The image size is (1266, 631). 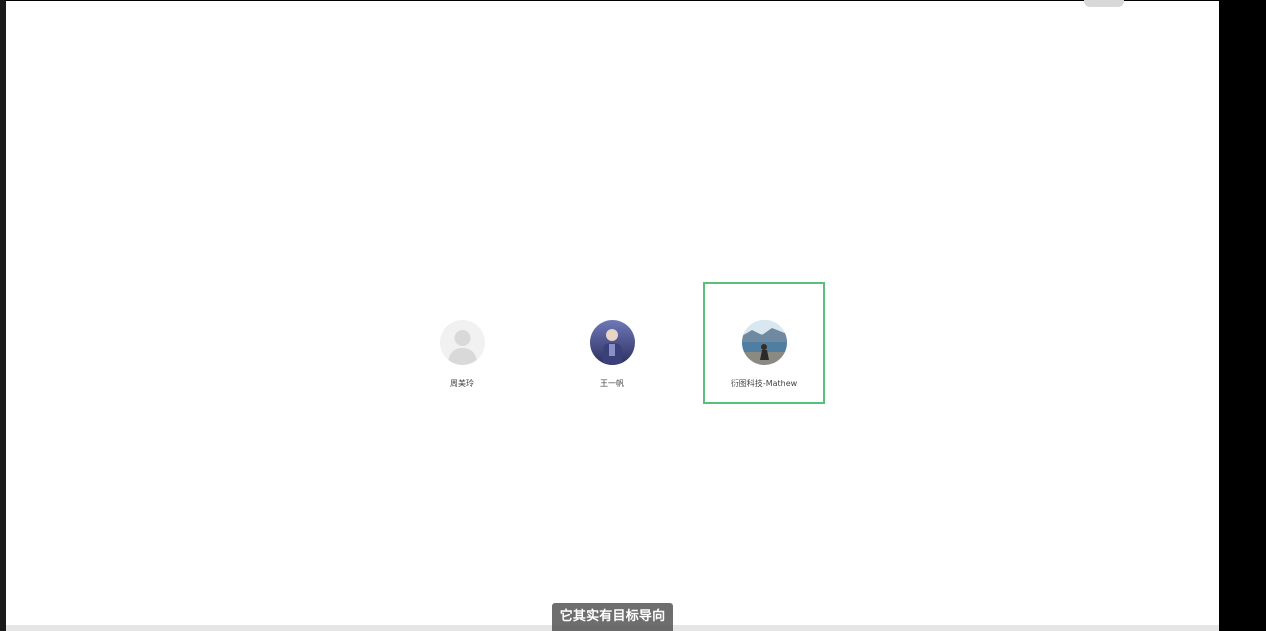 I want to click on account-item-3: 衍图科技-Mathew, so click(x=764, y=343).